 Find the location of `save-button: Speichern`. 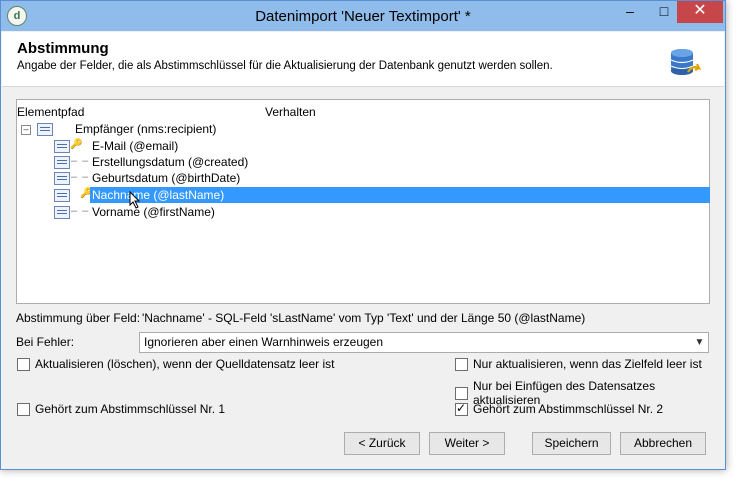

save-button: Speichern is located at coordinates (571, 443).